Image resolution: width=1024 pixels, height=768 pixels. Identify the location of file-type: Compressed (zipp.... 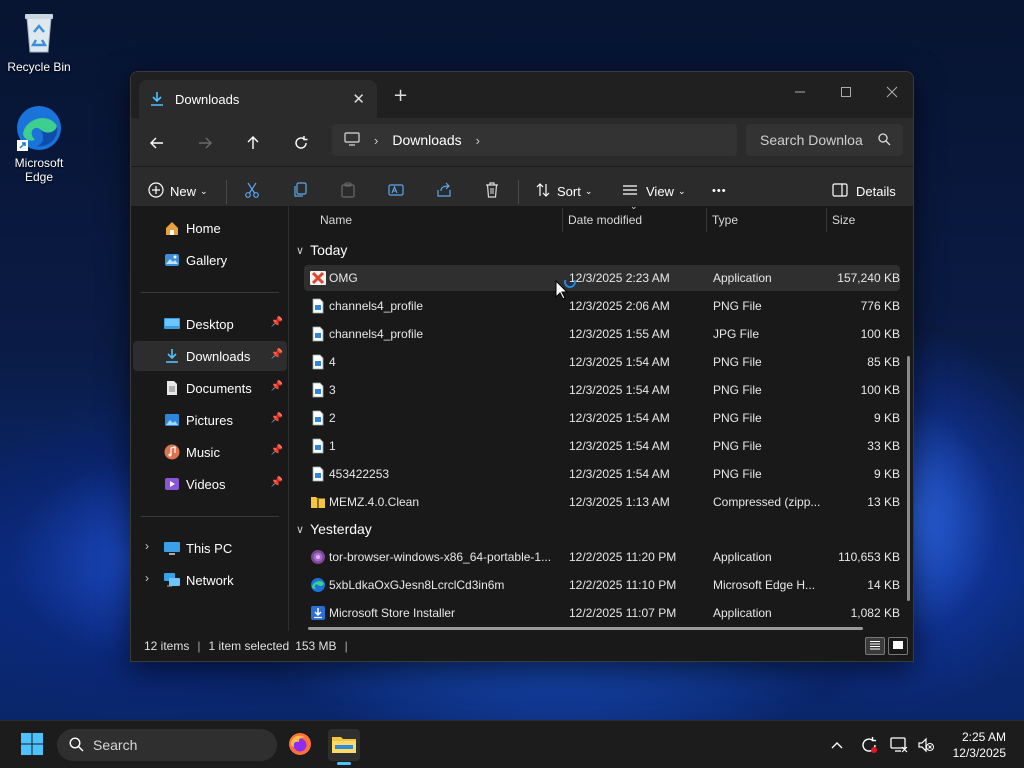
(767, 502).